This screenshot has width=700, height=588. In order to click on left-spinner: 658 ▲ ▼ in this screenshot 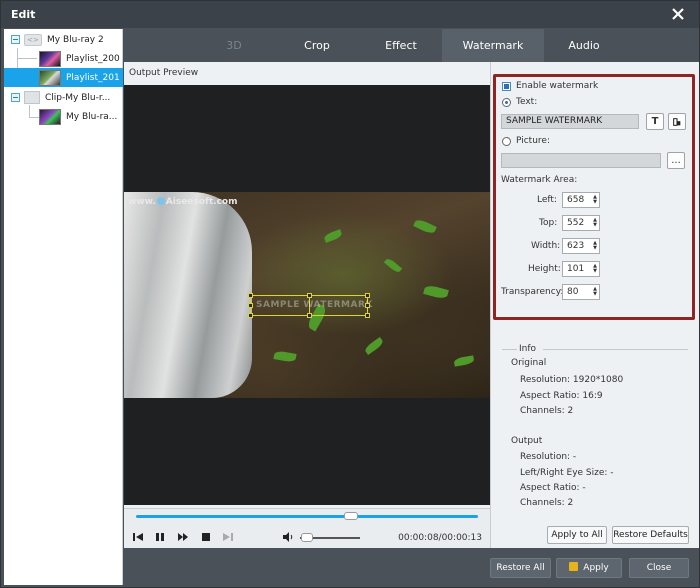, I will do `click(581, 200)`.